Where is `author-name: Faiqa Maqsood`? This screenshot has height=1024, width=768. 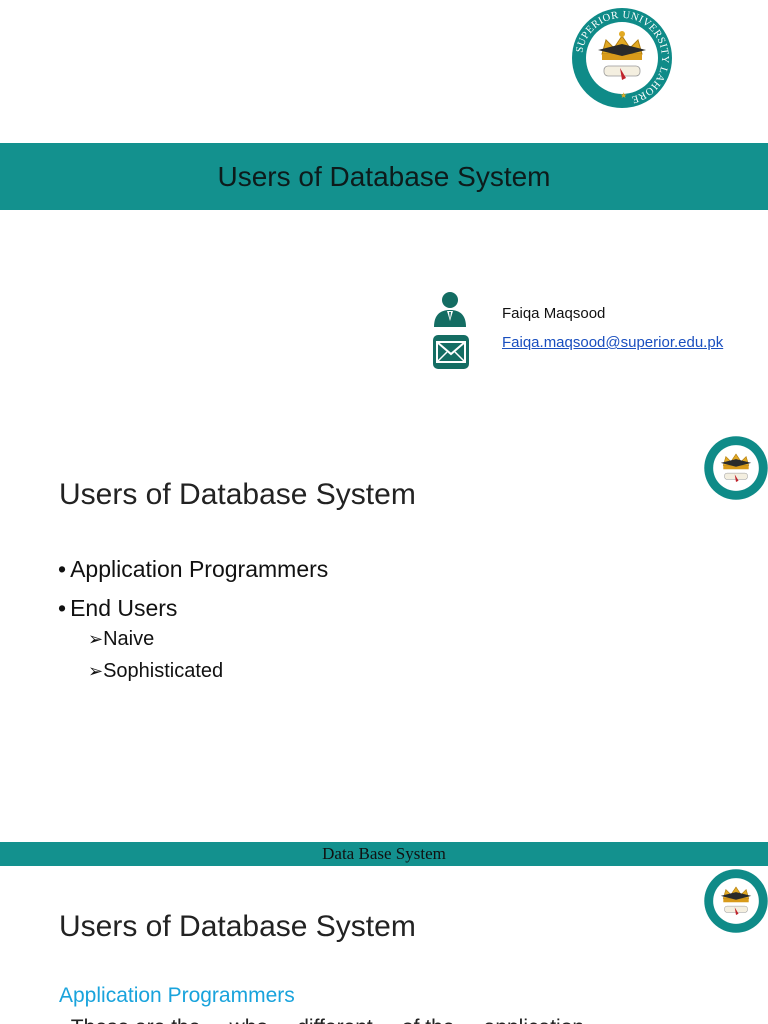 author-name: Faiqa Maqsood is located at coordinates (554, 313).